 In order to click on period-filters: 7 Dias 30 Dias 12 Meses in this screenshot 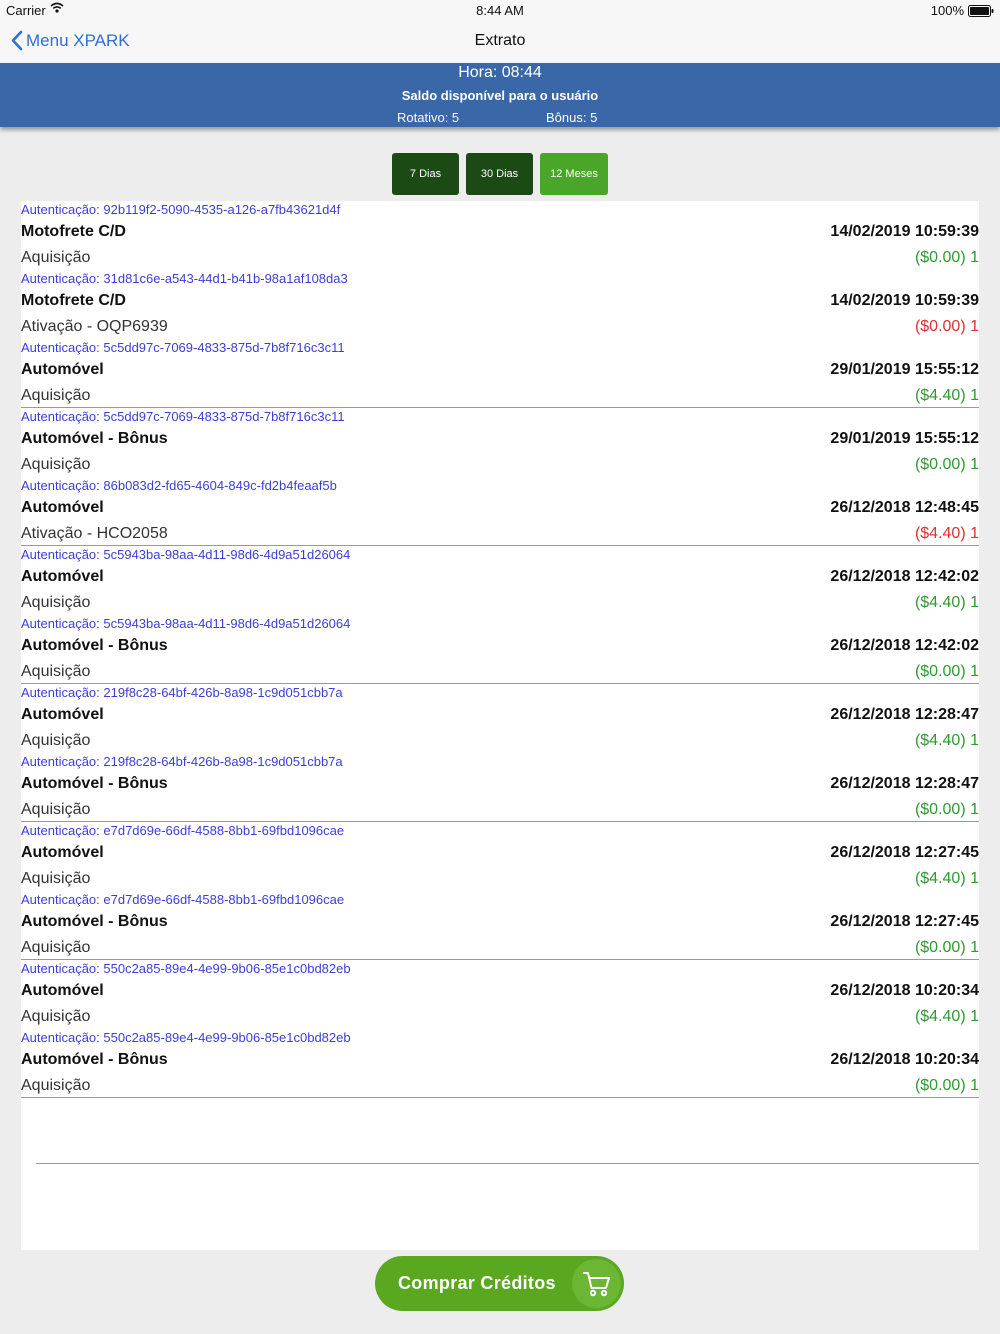, I will do `click(503, 174)`.